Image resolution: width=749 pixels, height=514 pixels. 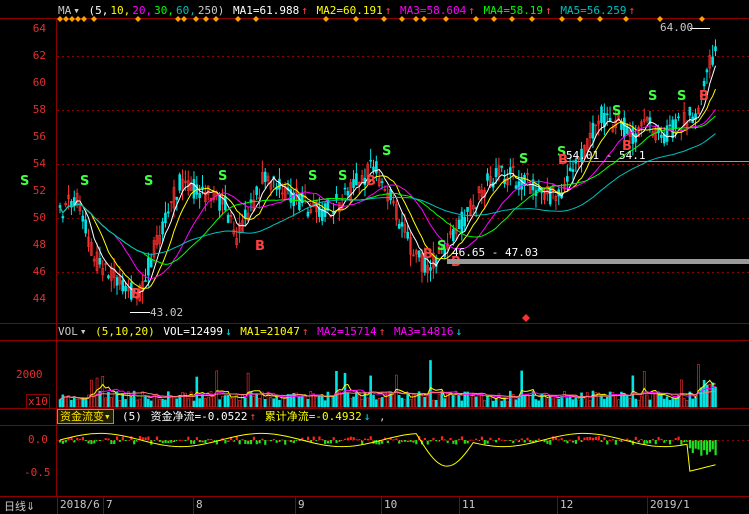 What do you see at coordinates (382, 331) in the screenshot?
I see `arrow-up-icon: ↑` at bounding box center [382, 331].